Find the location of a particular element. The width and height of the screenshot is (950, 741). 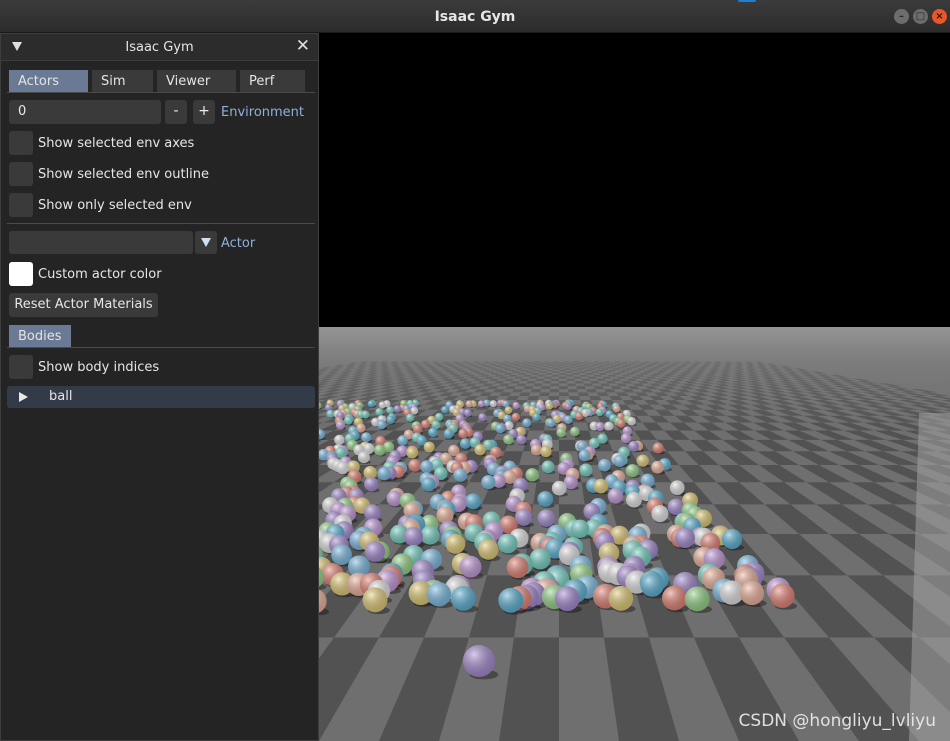

close-button: × is located at coordinates (939, 16).